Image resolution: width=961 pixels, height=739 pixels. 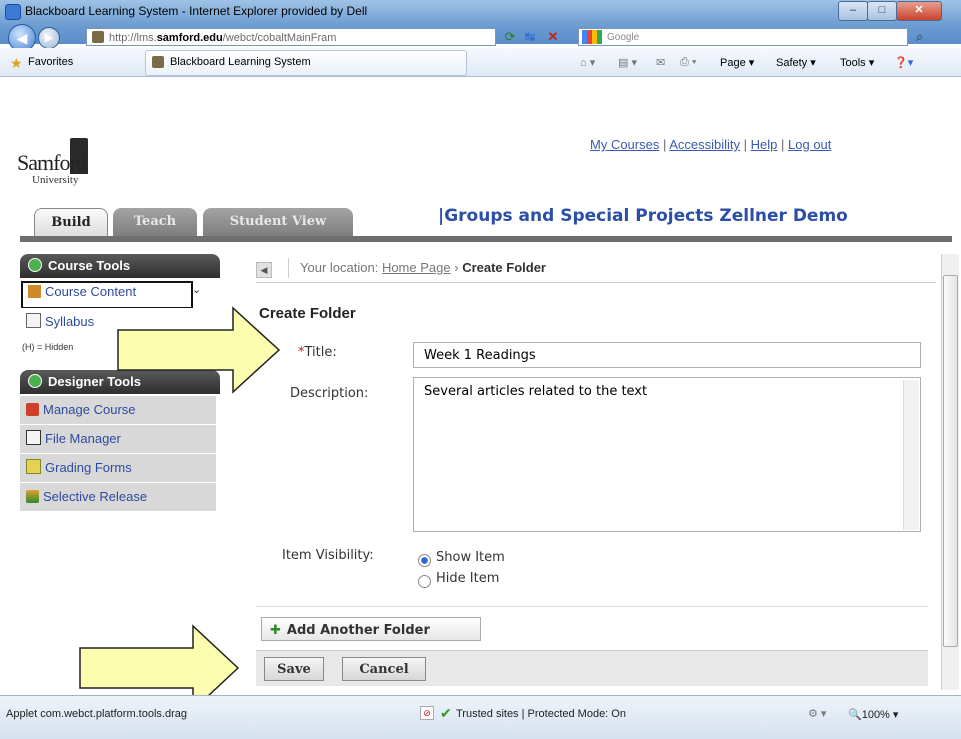 What do you see at coordinates (199, 350) in the screenshot?
I see `title-pointer-arrow` at bounding box center [199, 350].